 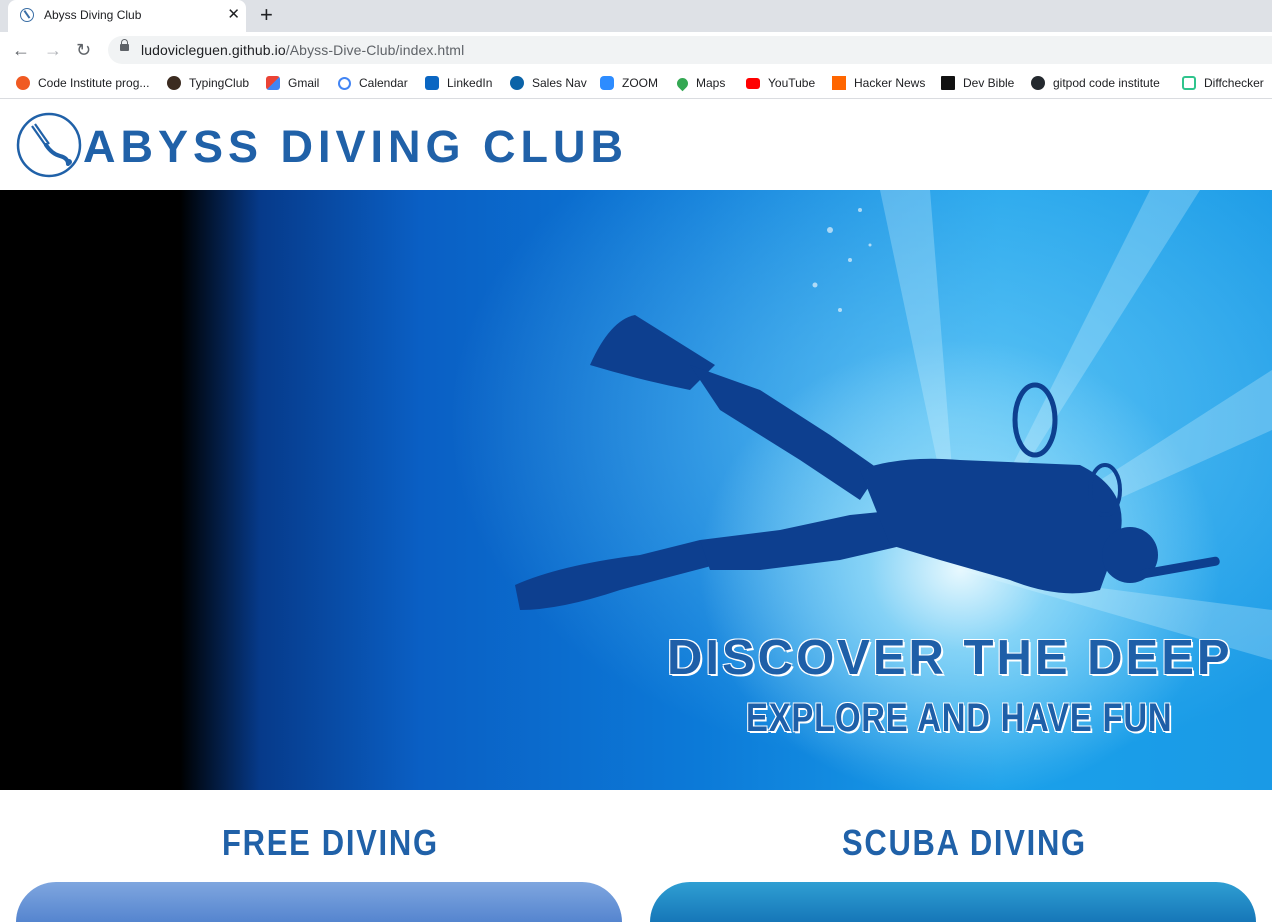 I want to click on bookmark-hacker-news: Hacker News, so click(x=878, y=83).